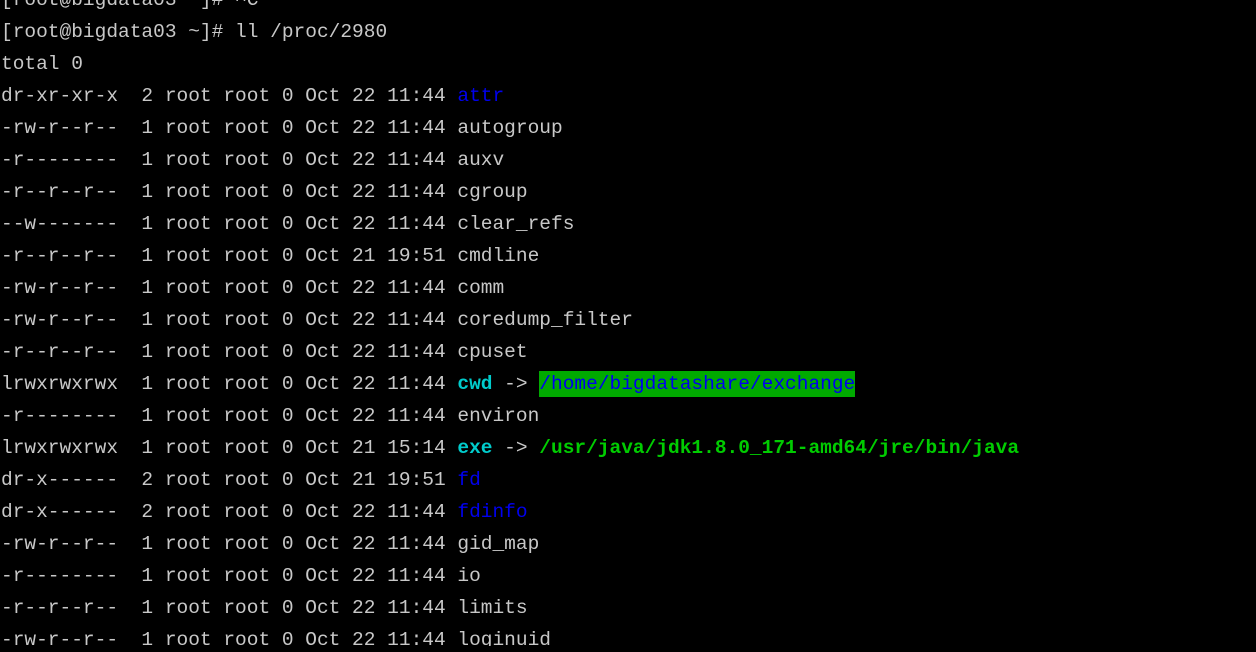 The height and width of the screenshot is (652, 1256). What do you see at coordinates (475, 448) in the screenshot?
I see `terminal-text-segment: exe` at bounding box center [475, 448].